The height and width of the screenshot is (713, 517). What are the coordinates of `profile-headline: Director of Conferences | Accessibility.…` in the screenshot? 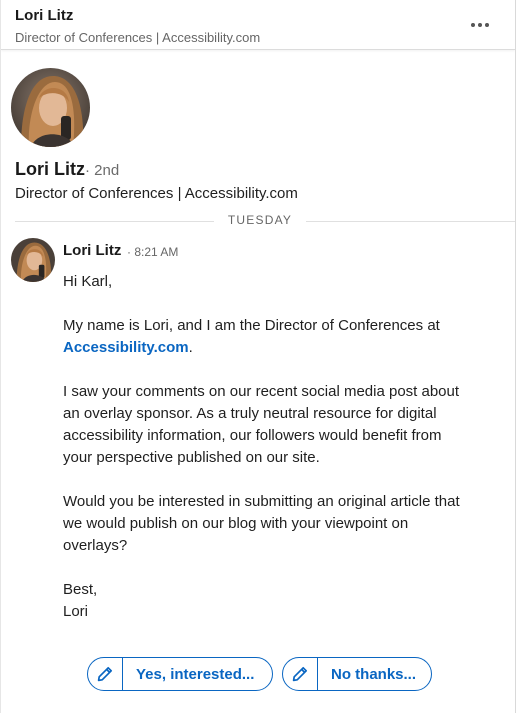 It's located at (156, 193).